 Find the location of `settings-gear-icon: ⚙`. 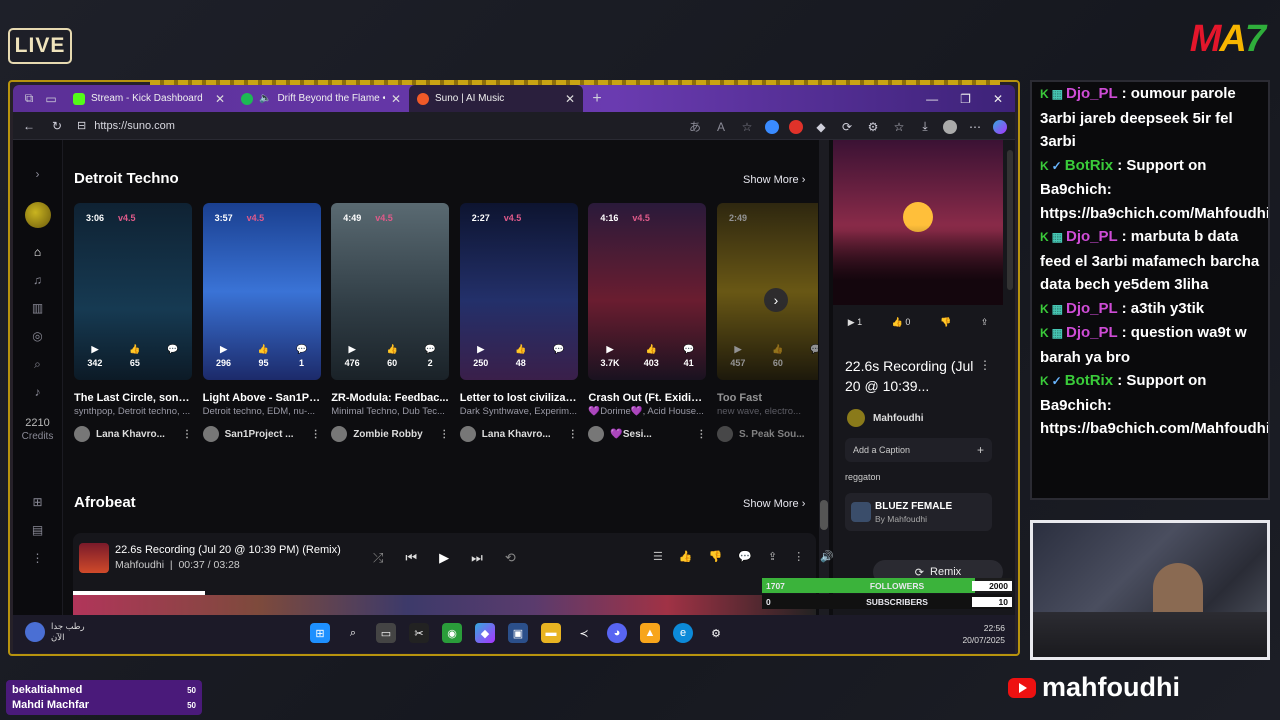

settings-gear-icon: ⚙ is located at coordinates (716, 633).